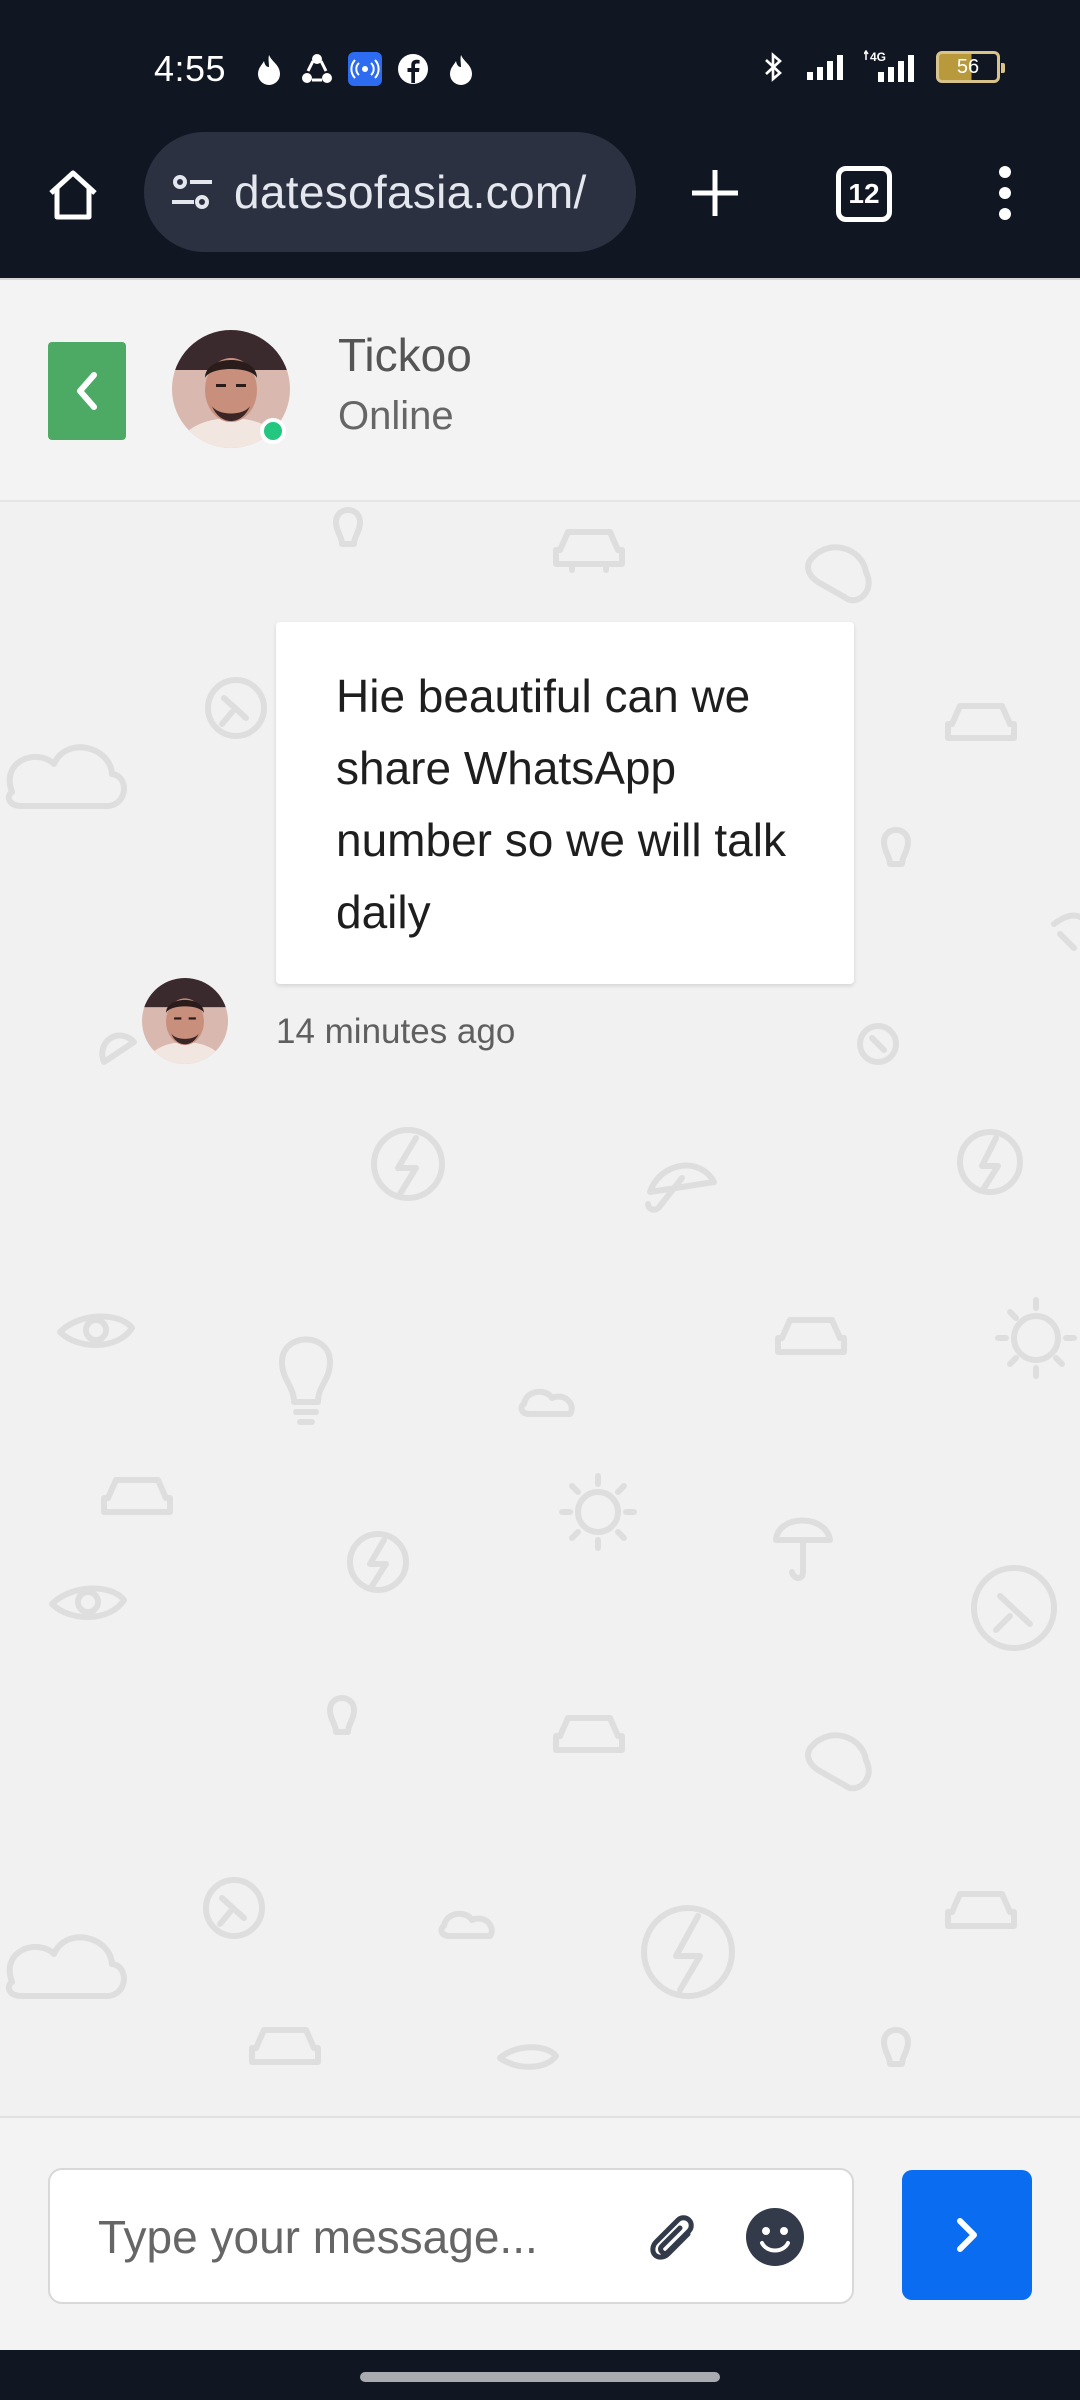  What do you see at coordinates (273, 431) in the screenshot?
I see `online-status-dot` at bounding box center [273, 431].